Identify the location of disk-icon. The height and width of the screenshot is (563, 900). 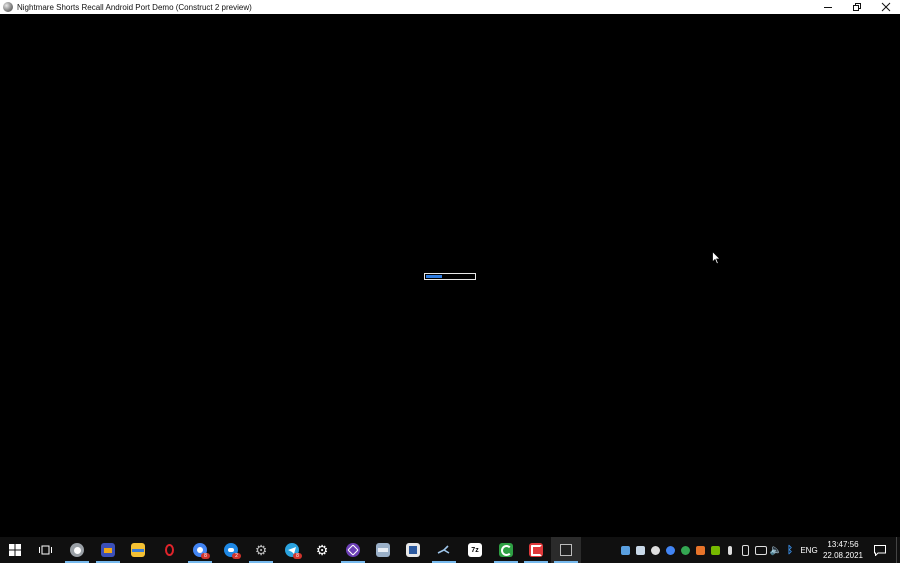
(383, 550).